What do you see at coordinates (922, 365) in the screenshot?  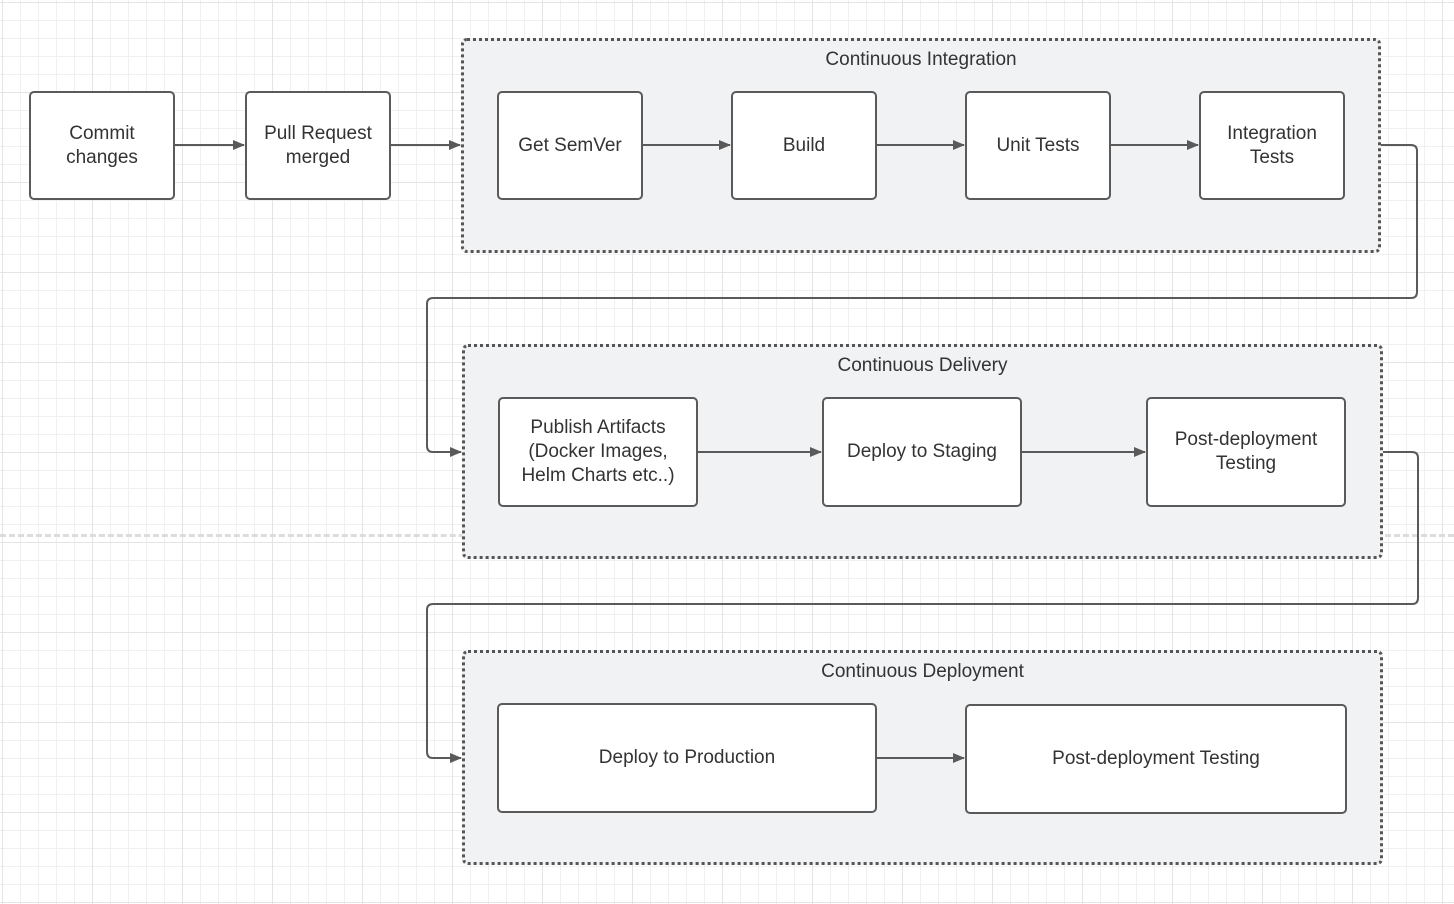 I see `cd-title: Continuous Delivery` at bounding box center [922, 365].